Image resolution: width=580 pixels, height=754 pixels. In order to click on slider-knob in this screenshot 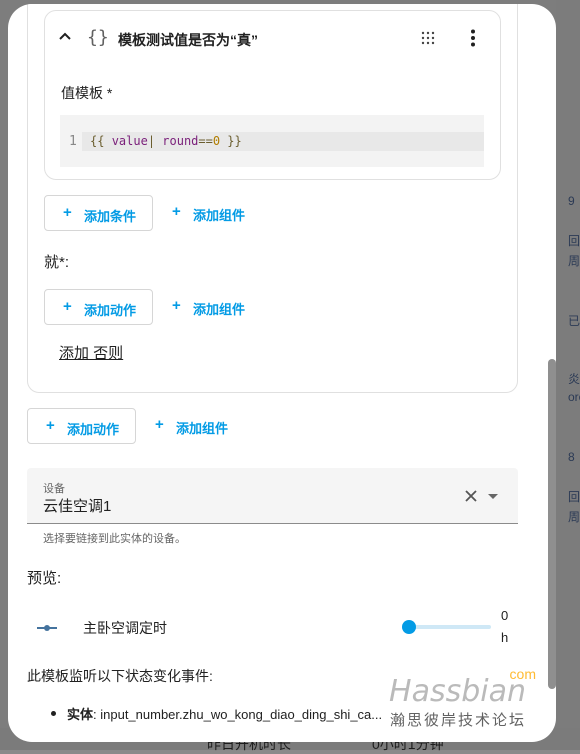, I will do `click(409, 627)`.